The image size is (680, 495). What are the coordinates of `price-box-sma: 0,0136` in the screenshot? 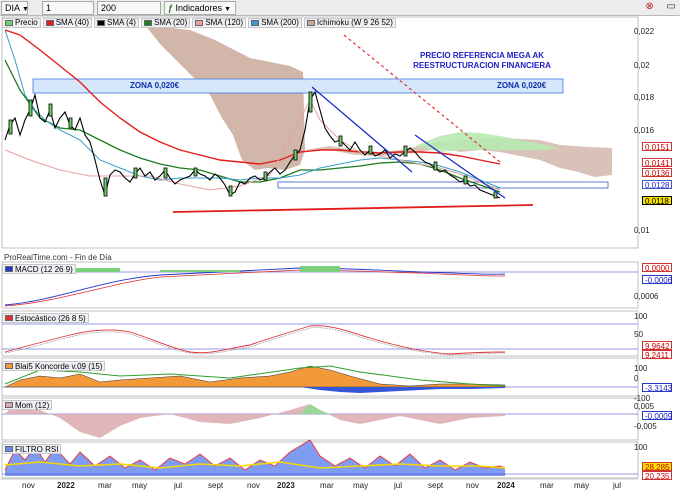 It's located at (657, 173).